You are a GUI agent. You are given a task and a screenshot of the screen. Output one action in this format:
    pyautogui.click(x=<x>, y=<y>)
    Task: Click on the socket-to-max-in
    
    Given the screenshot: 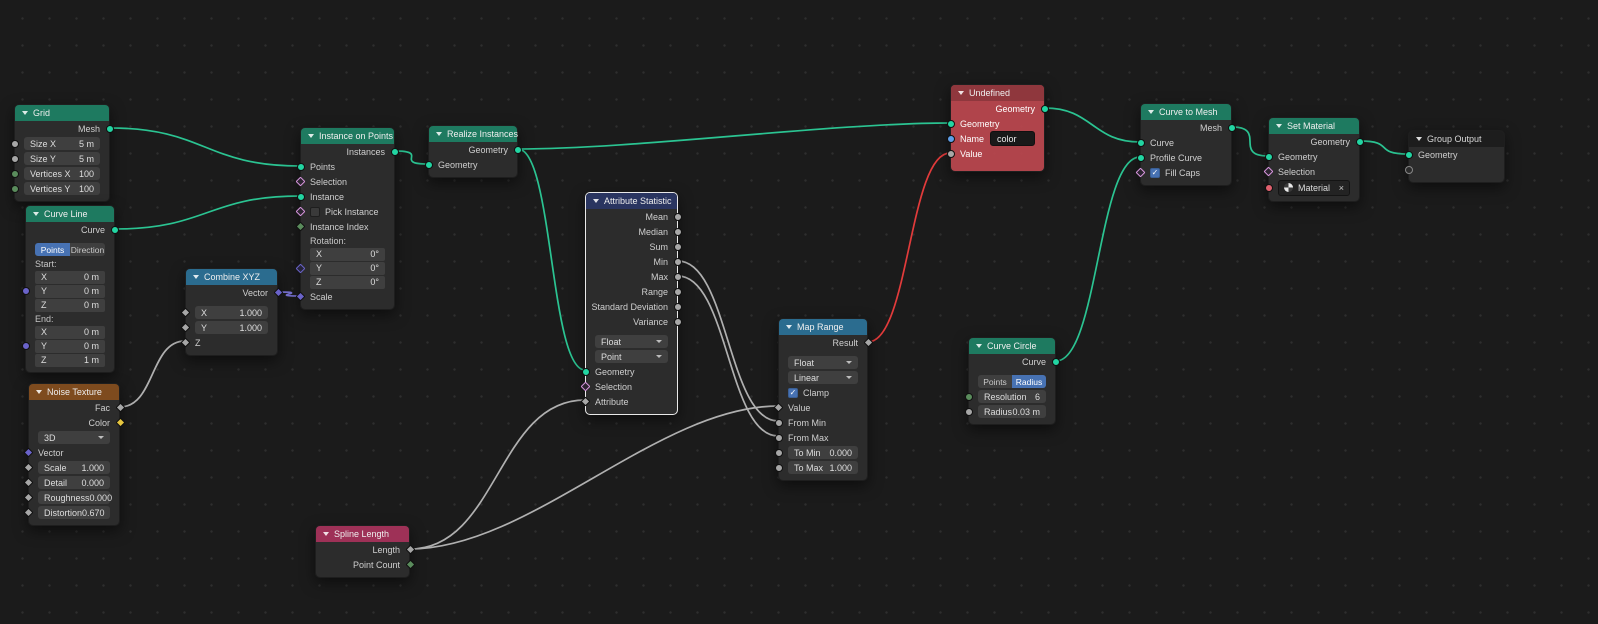 What is the action you would take?
    pyautogui.click(x=778, y=467)
    